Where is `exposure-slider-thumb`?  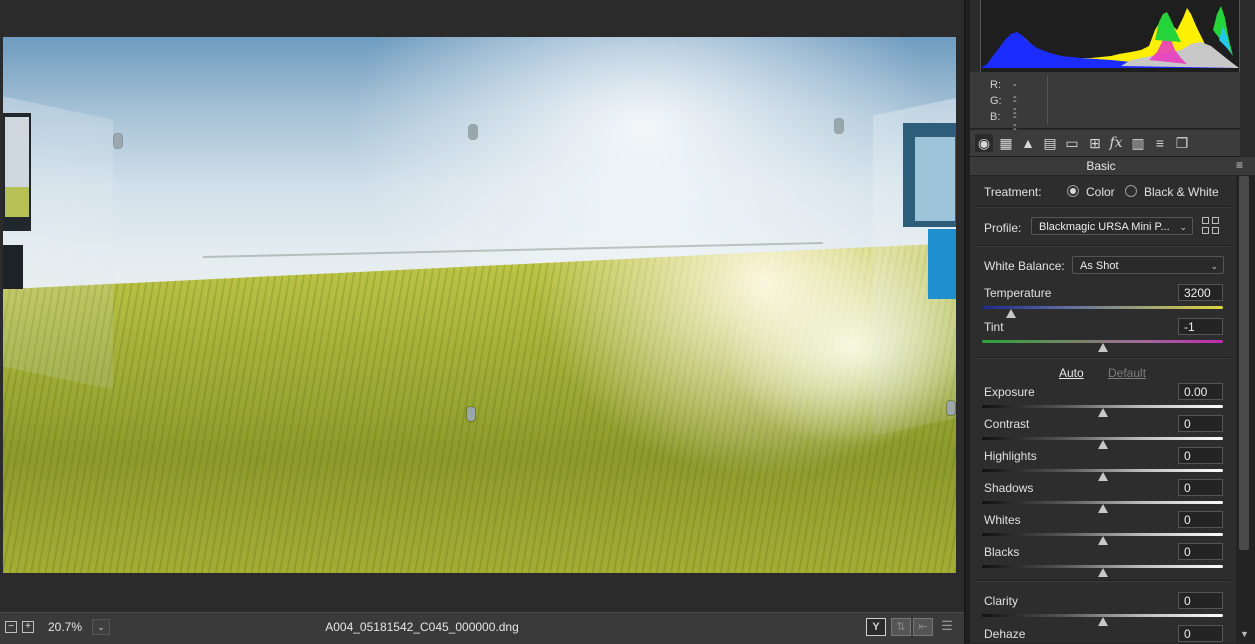
exposure-slider-thumb is located at coordinates (1103, 412).